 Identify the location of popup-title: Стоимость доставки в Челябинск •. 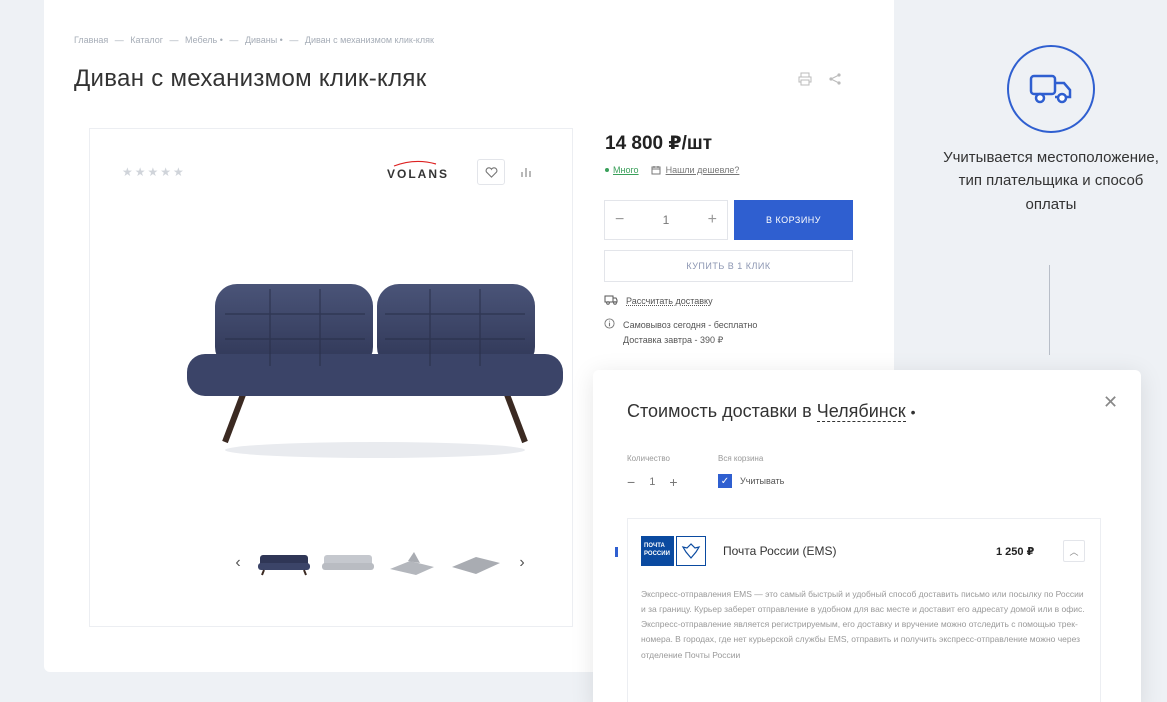
(771, 411).